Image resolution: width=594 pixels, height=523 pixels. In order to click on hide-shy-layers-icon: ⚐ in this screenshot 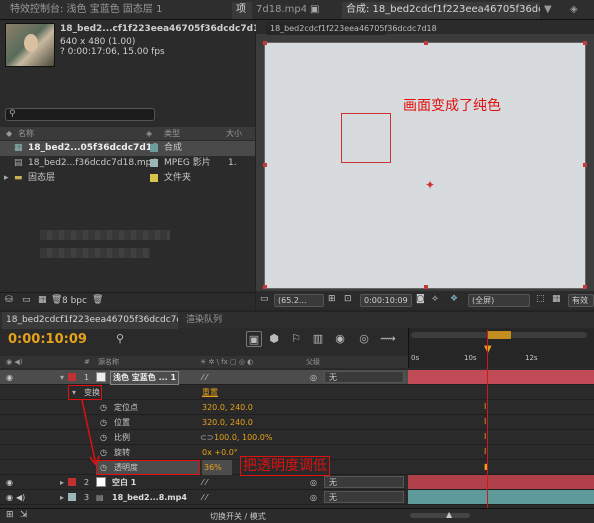, I will do `click(296, 339)`.